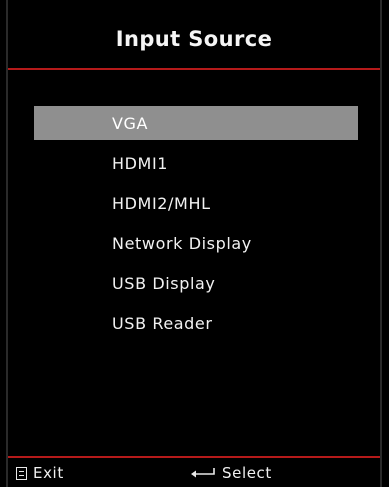 This screenshot has width=389, height=487. What do you see at coordinates (203, 473) in the screenshot?
I see `enter-icon` at bounding box center [203, 473].